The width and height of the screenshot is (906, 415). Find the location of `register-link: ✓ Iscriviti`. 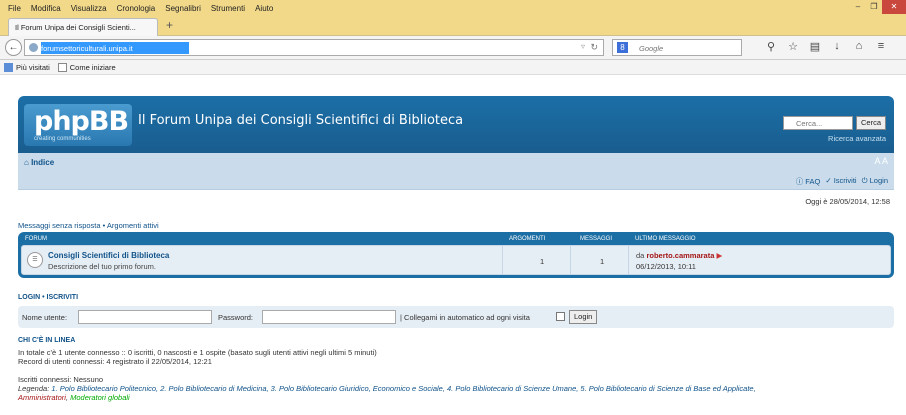

register-link: ✓ Iscriviti is located at coordinates (840, 181).